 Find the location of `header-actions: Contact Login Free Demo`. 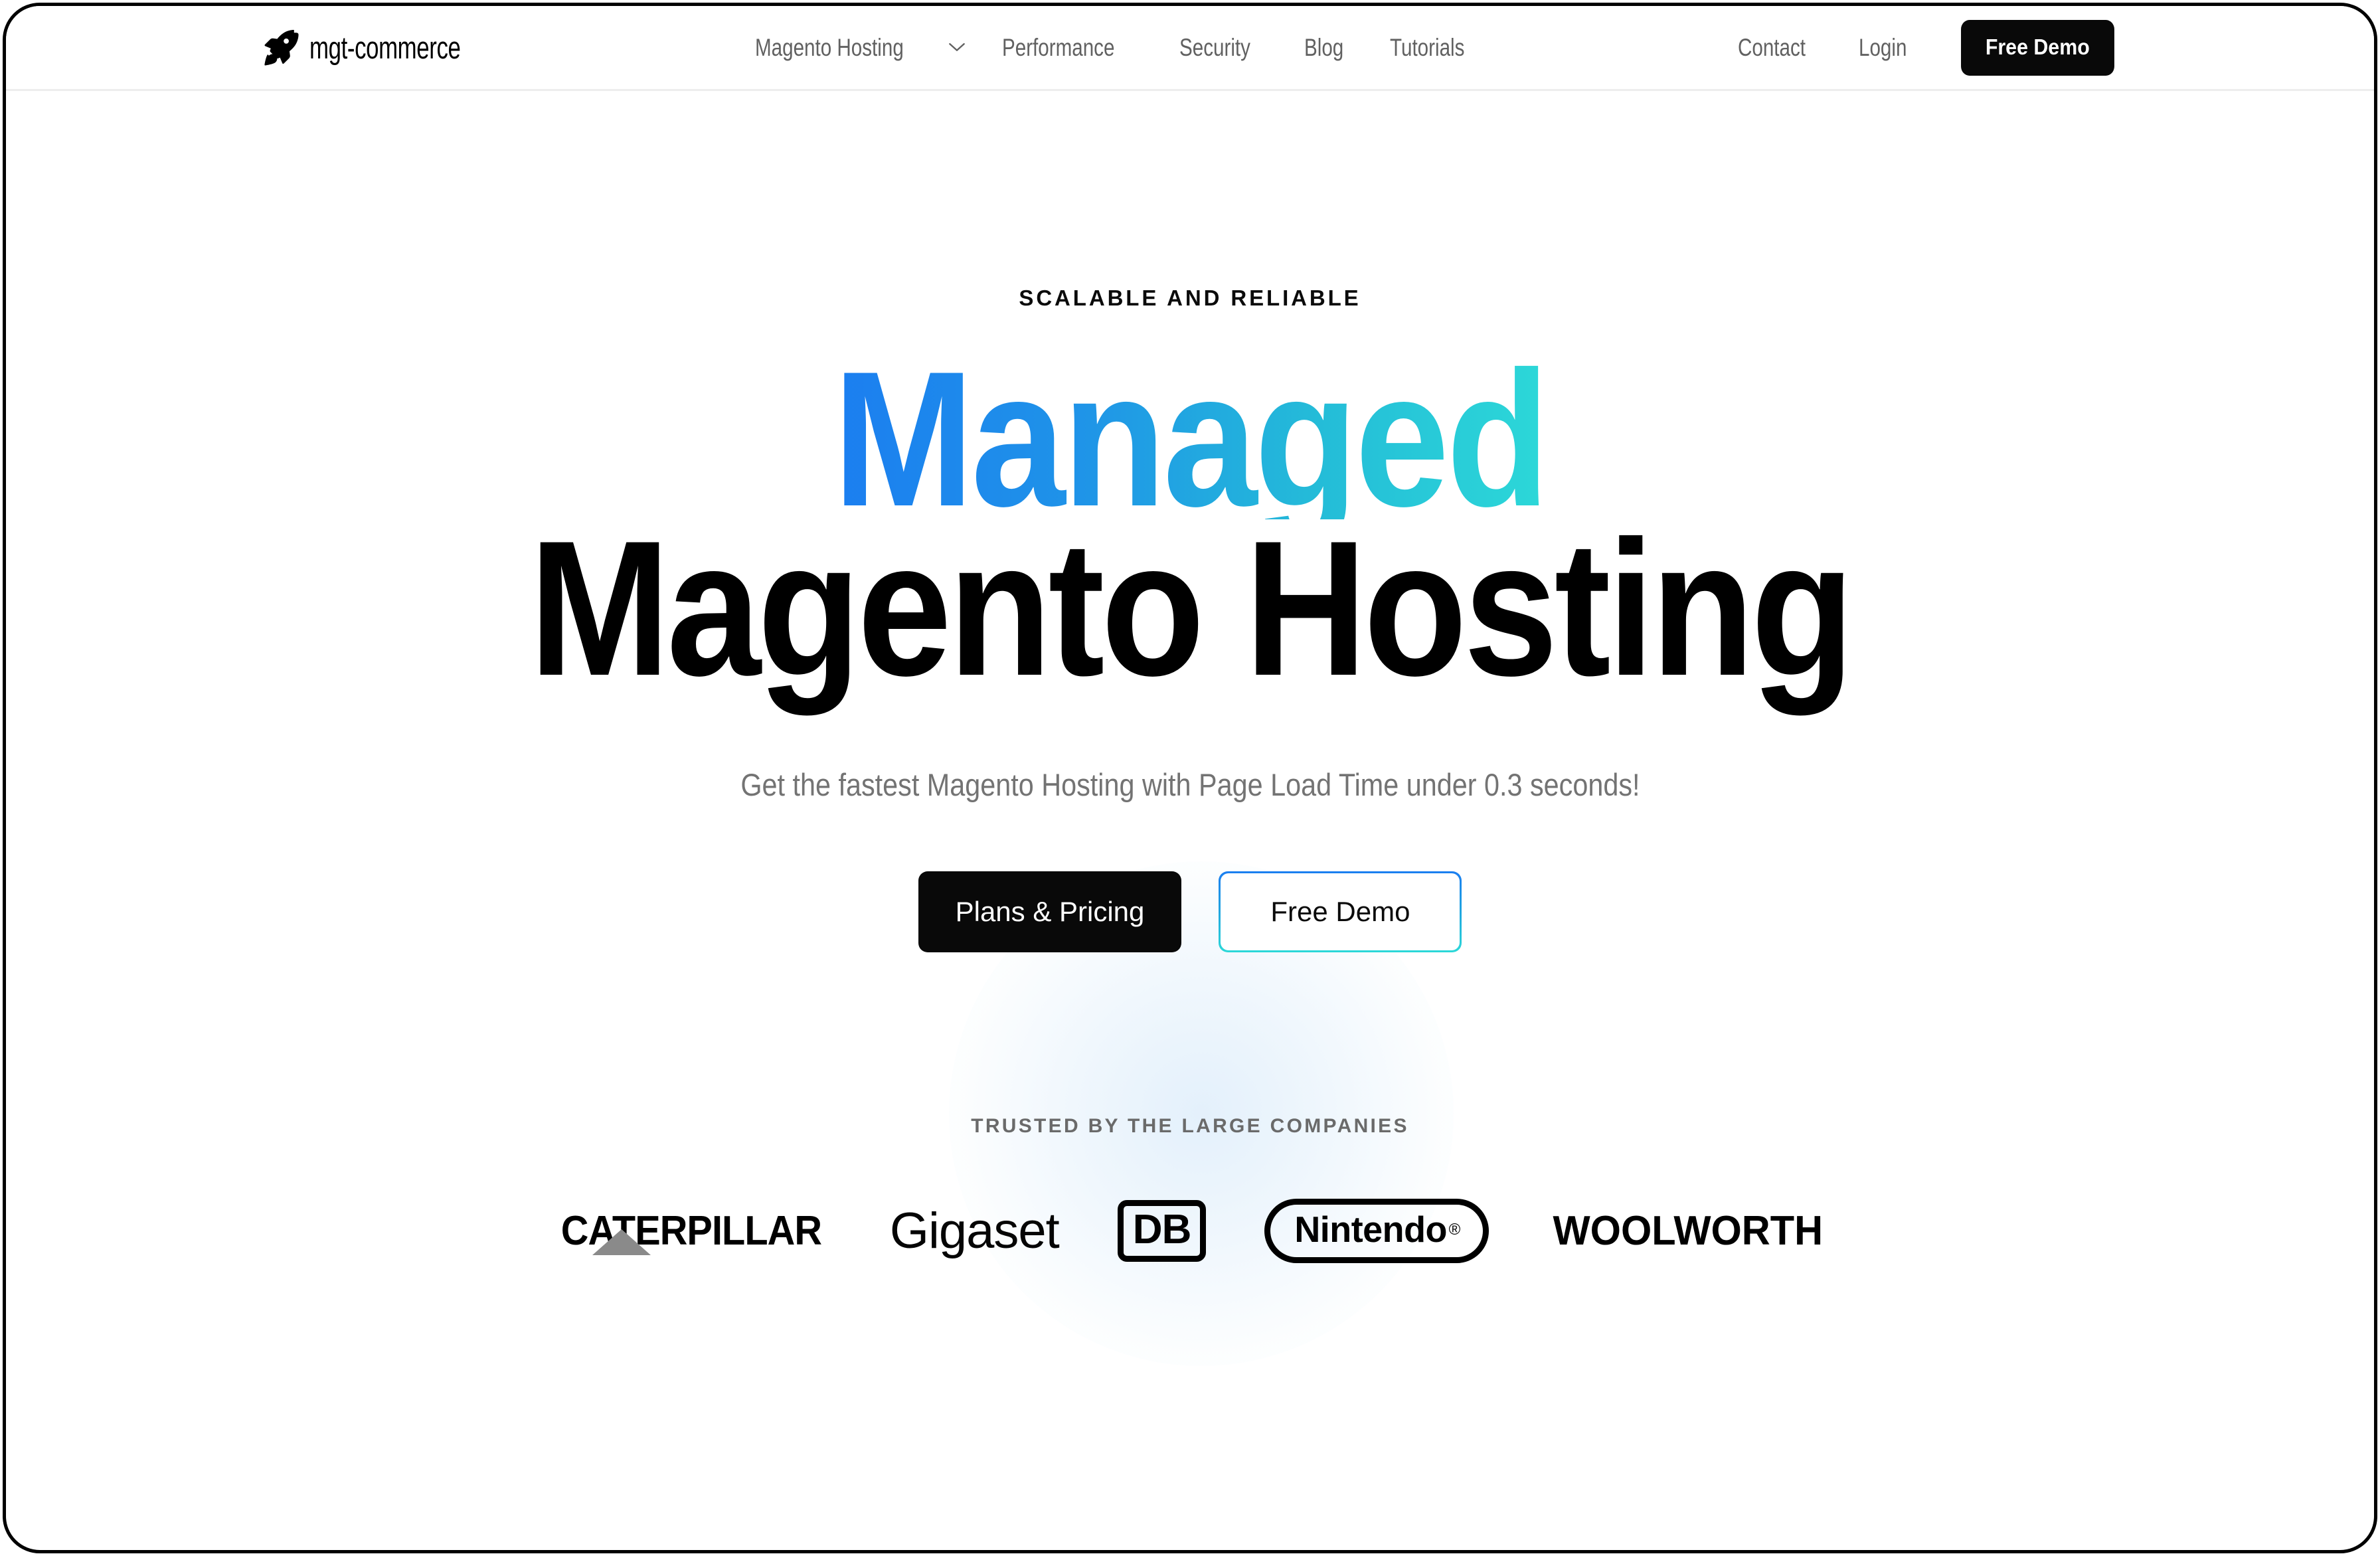

header-actions: Contact Login Free Demo is located at coordinates (1929, 47).